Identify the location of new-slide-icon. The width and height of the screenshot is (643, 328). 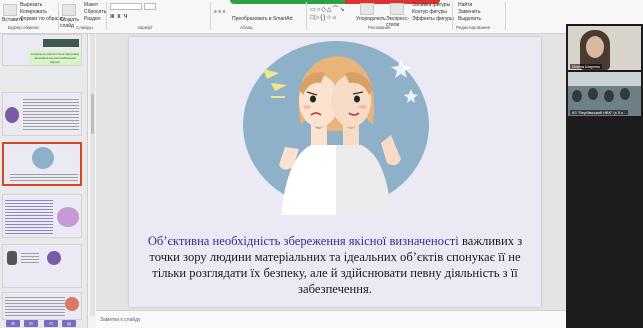
(69, 10).